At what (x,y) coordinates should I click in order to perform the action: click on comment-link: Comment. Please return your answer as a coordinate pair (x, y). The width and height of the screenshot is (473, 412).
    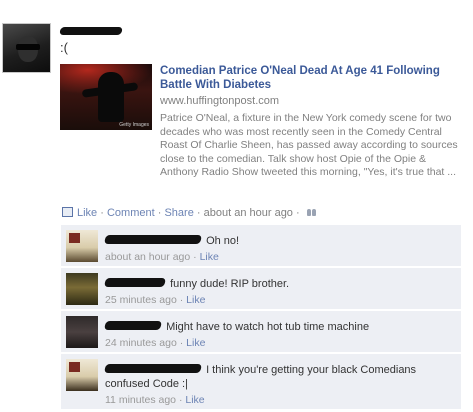
    Looking at the image, I should click on (131, 213).